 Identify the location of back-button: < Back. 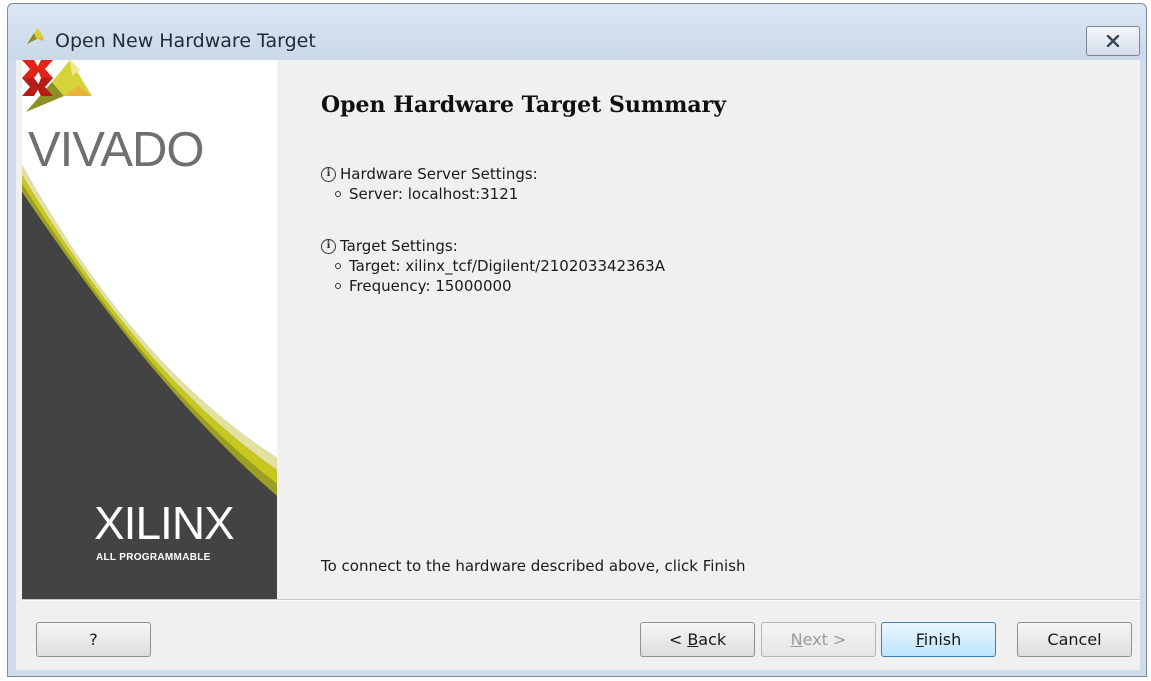
(697, 639).